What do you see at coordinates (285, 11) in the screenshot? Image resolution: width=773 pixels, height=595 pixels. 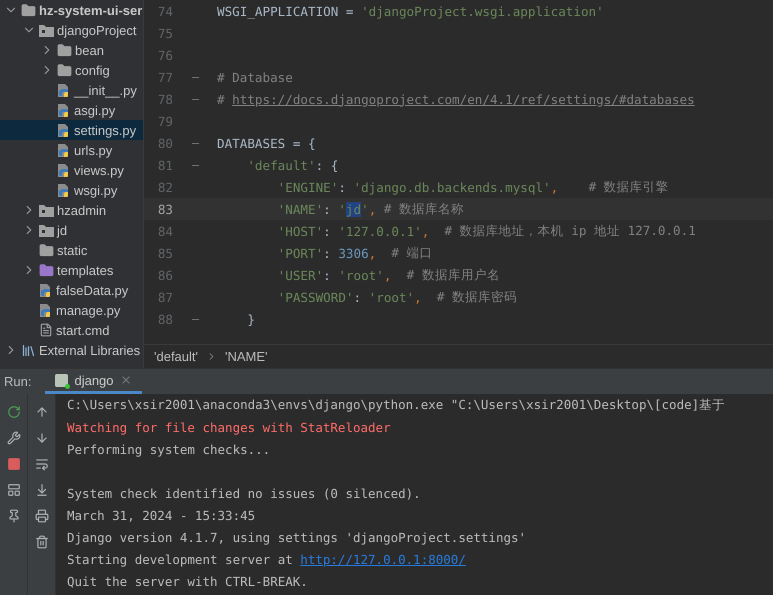 I see `code-token: WSGI_APPLICATION =` at bounding box center [285, 11].